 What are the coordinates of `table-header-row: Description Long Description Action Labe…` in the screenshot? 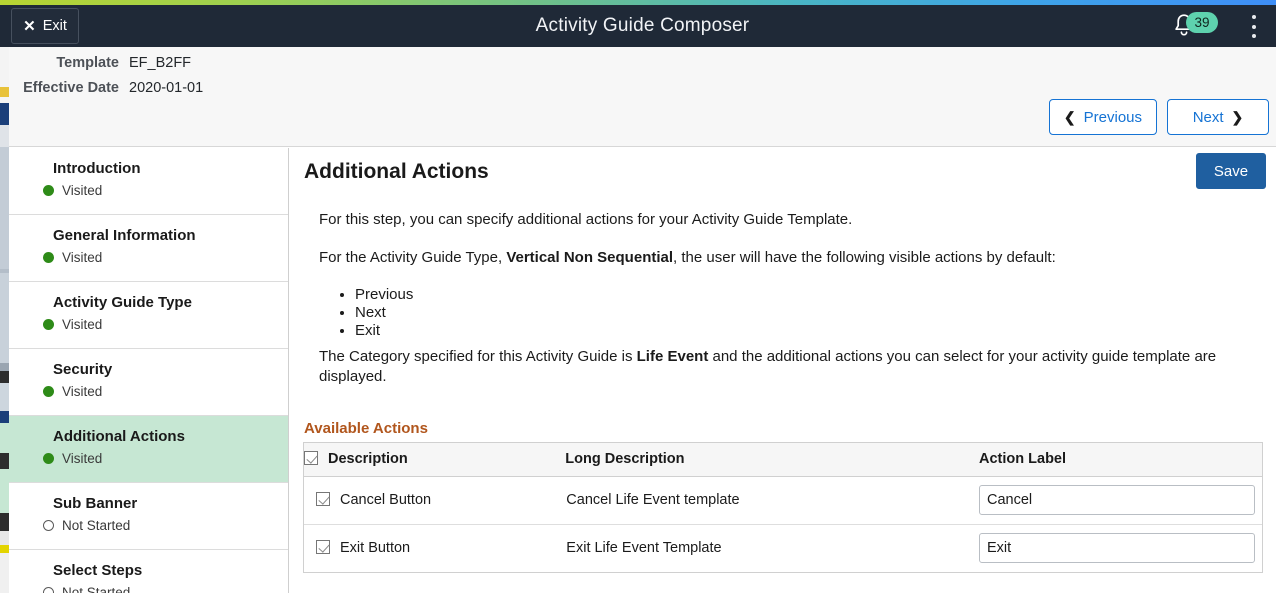 It's located at (783, 460).